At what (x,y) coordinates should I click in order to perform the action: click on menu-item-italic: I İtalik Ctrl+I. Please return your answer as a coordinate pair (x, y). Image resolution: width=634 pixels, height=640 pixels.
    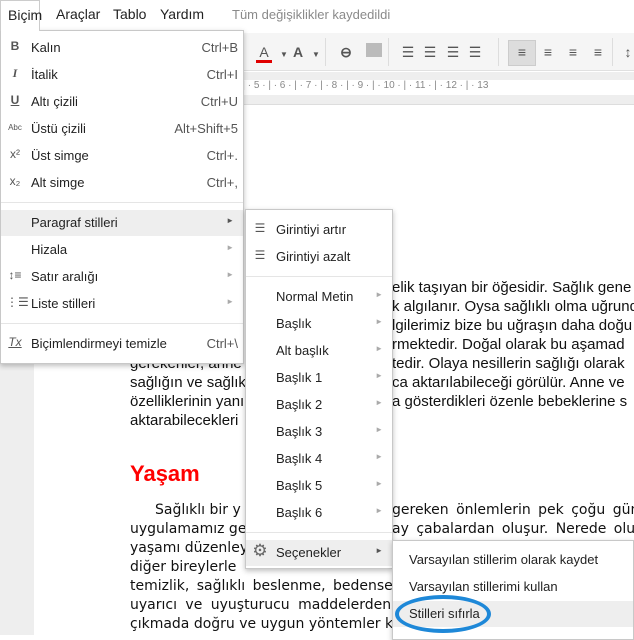
    Looking at the image, I should click on (122, 75).